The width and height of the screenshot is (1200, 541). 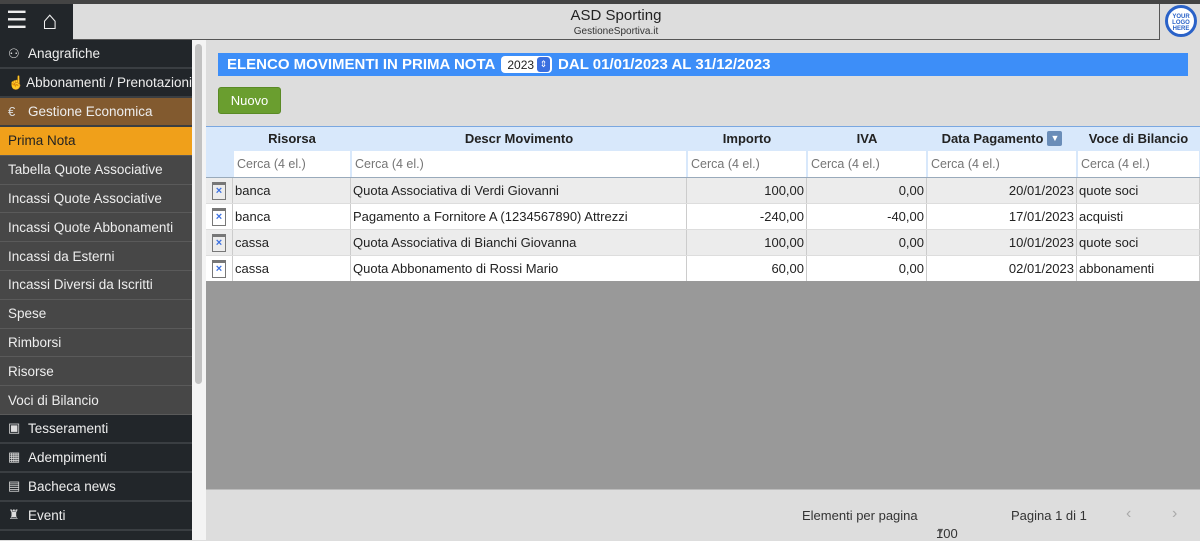 I want to click on prev-page-icon: ‹, so click(x=1128, y=514).